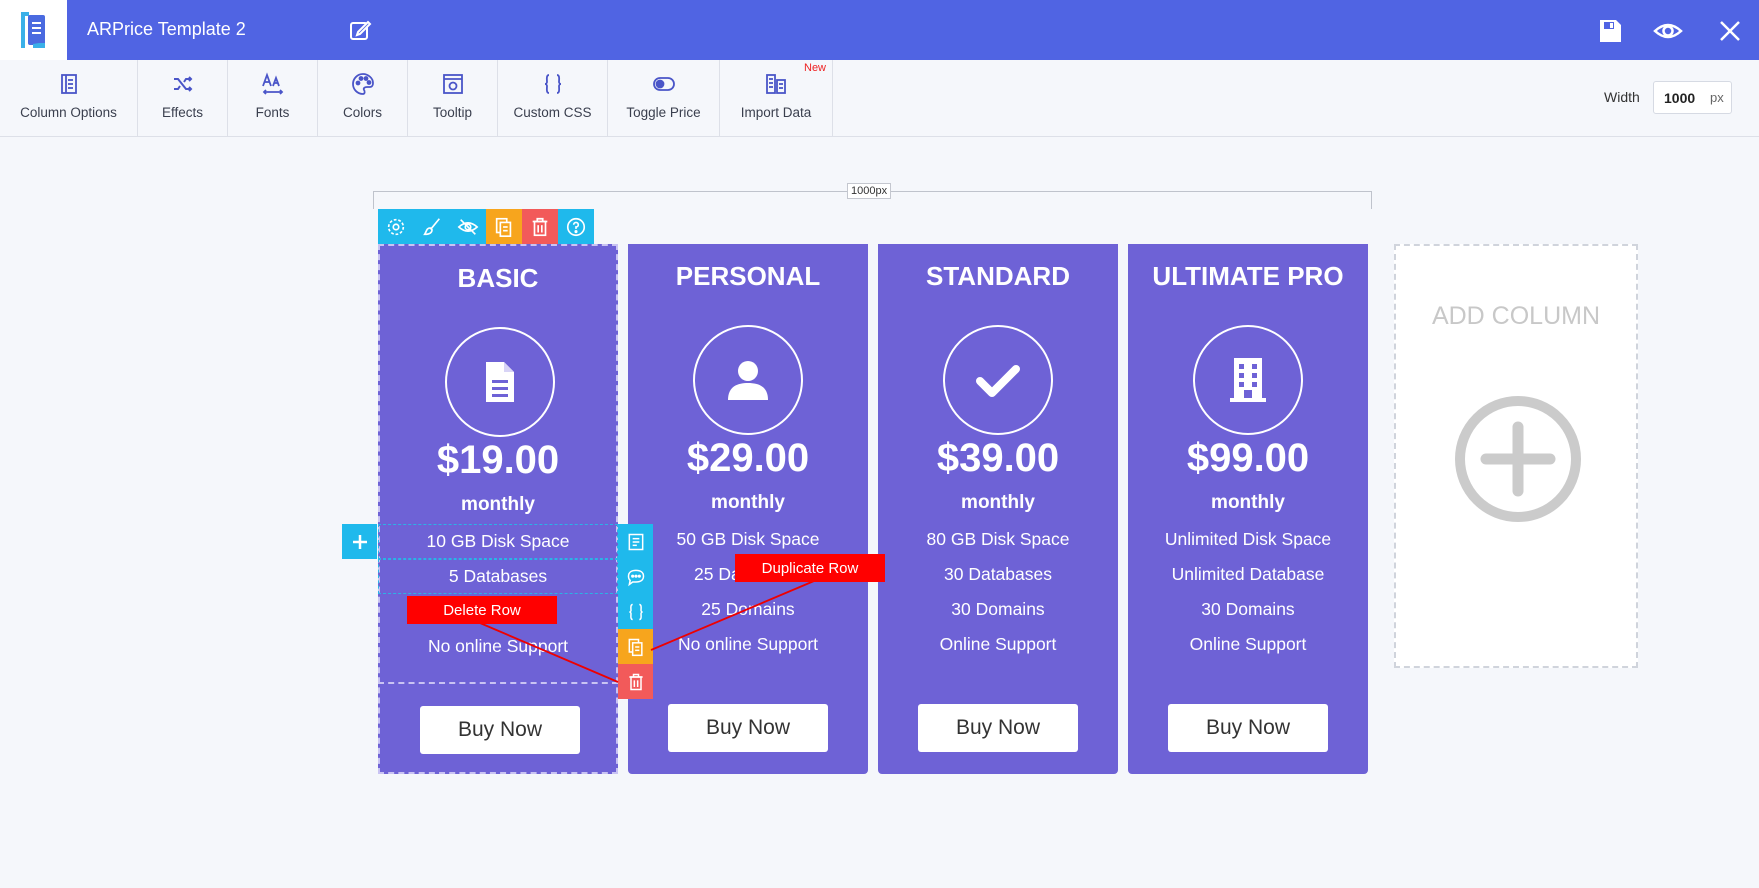  Describe the element at coordinates (498, 278) in the screenshot. I see `column-title: BASIC` at that location.